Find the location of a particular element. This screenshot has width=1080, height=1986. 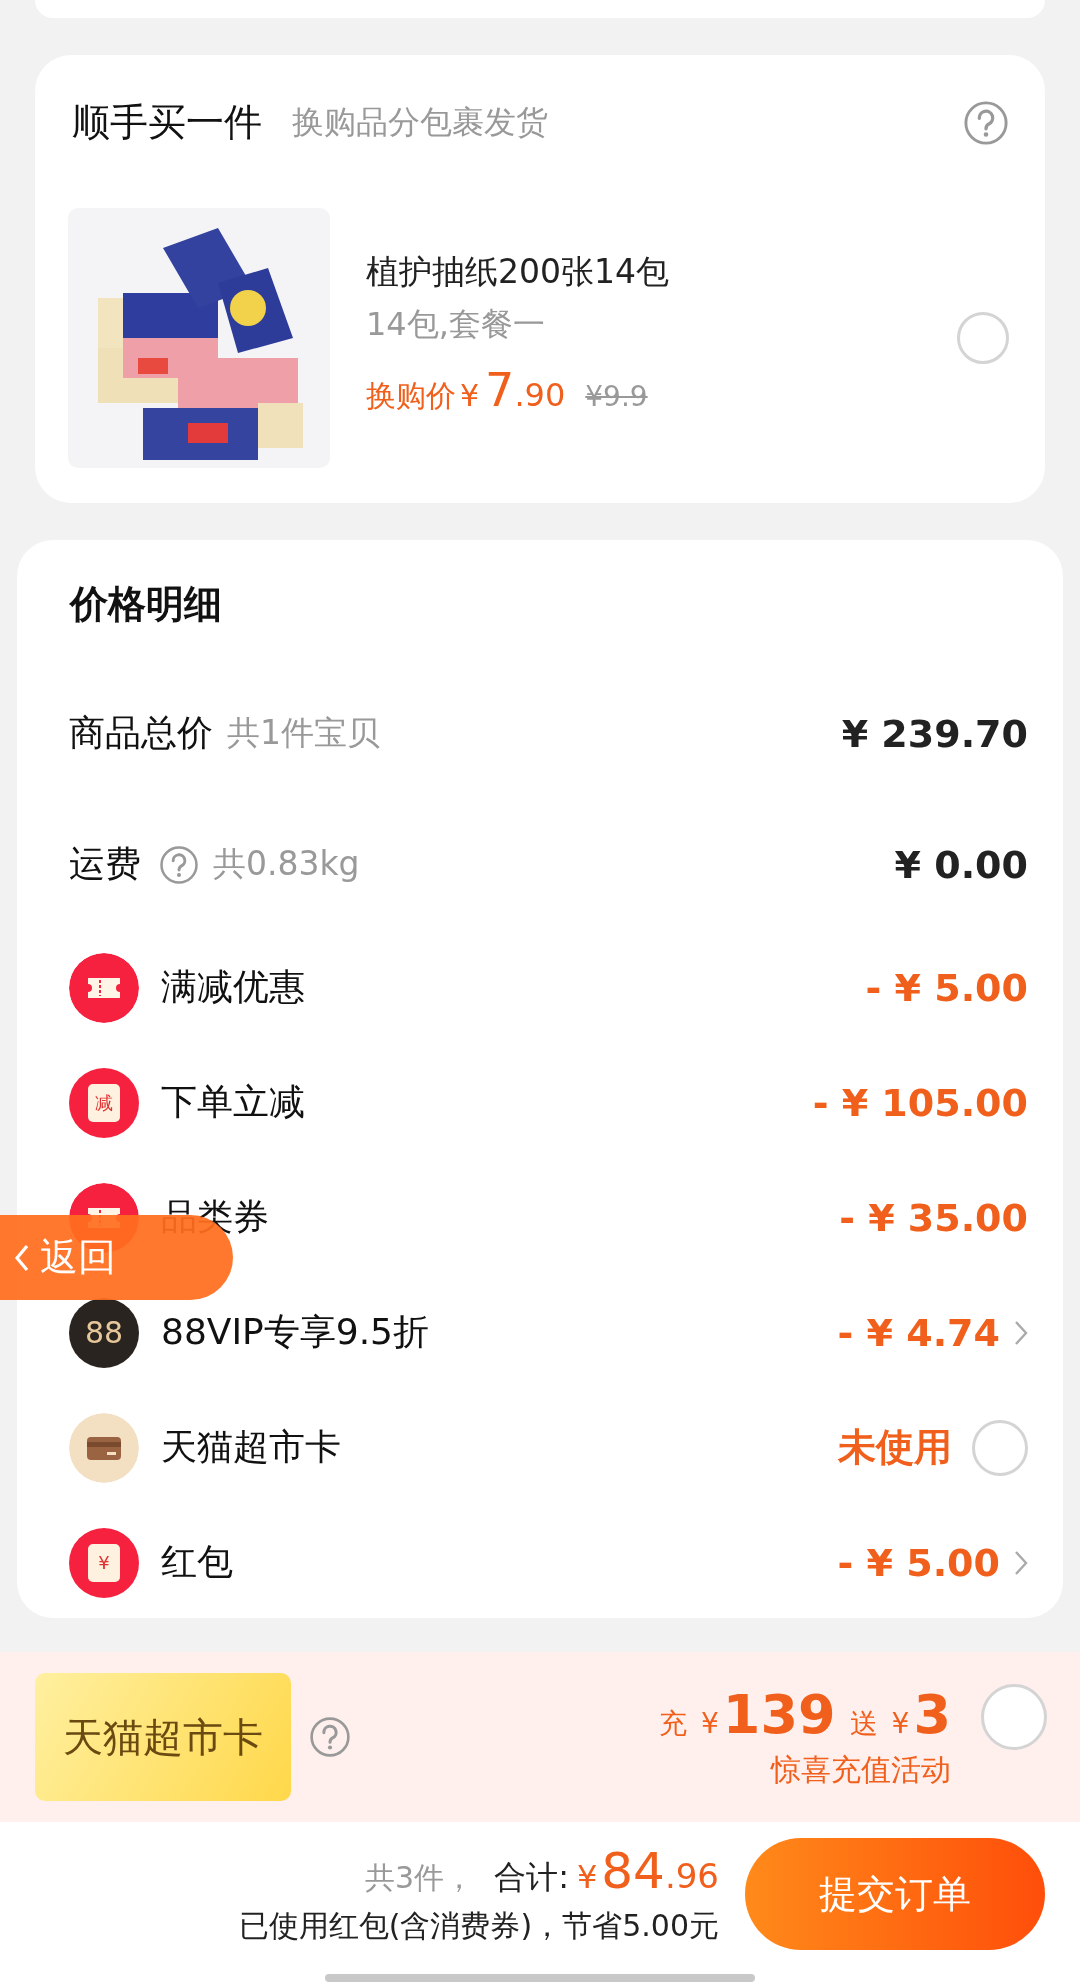

row-note: 共1件宝贝 is located at coordinates (303, 733).